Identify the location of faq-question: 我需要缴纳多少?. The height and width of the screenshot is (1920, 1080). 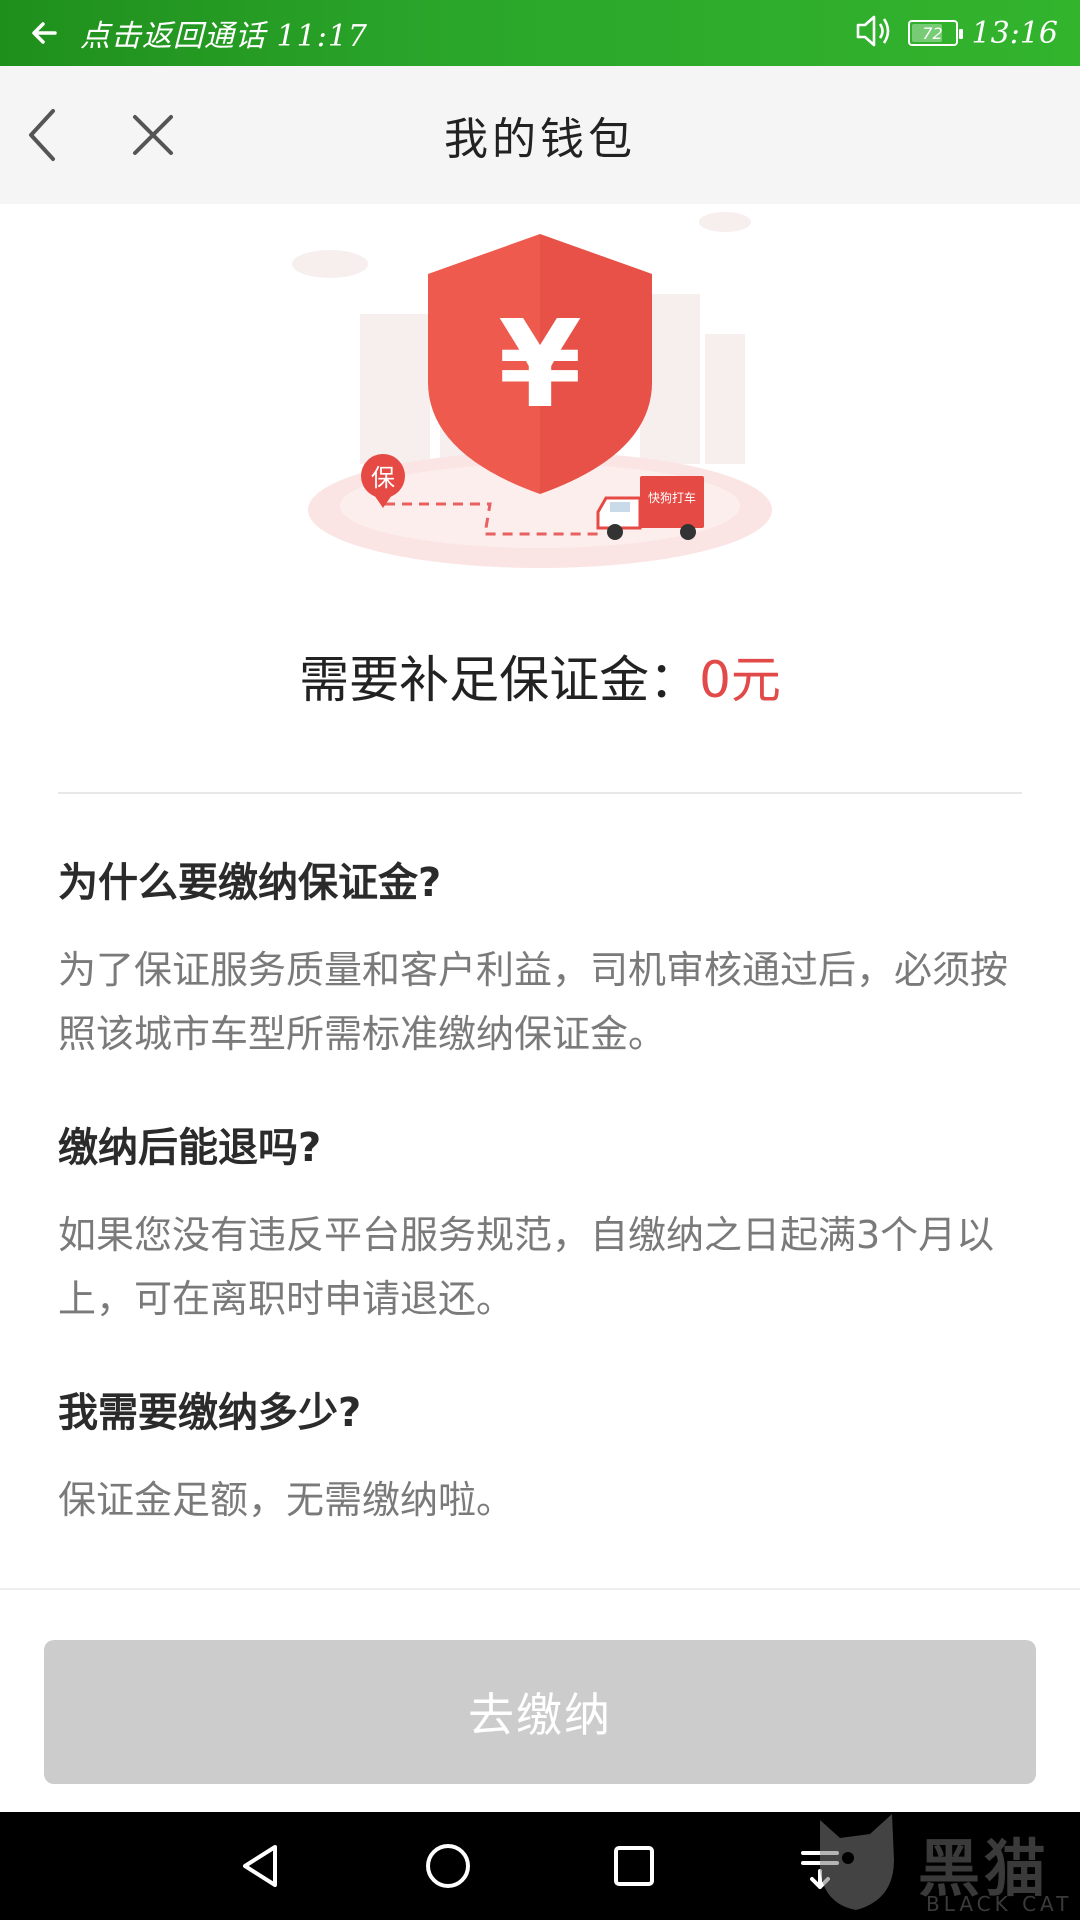
(210, 1413).